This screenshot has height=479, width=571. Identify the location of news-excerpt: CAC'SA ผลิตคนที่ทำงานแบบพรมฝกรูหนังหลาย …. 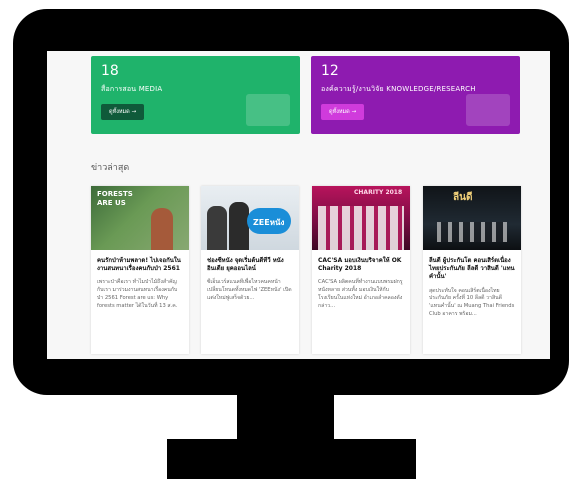
(360, 294).